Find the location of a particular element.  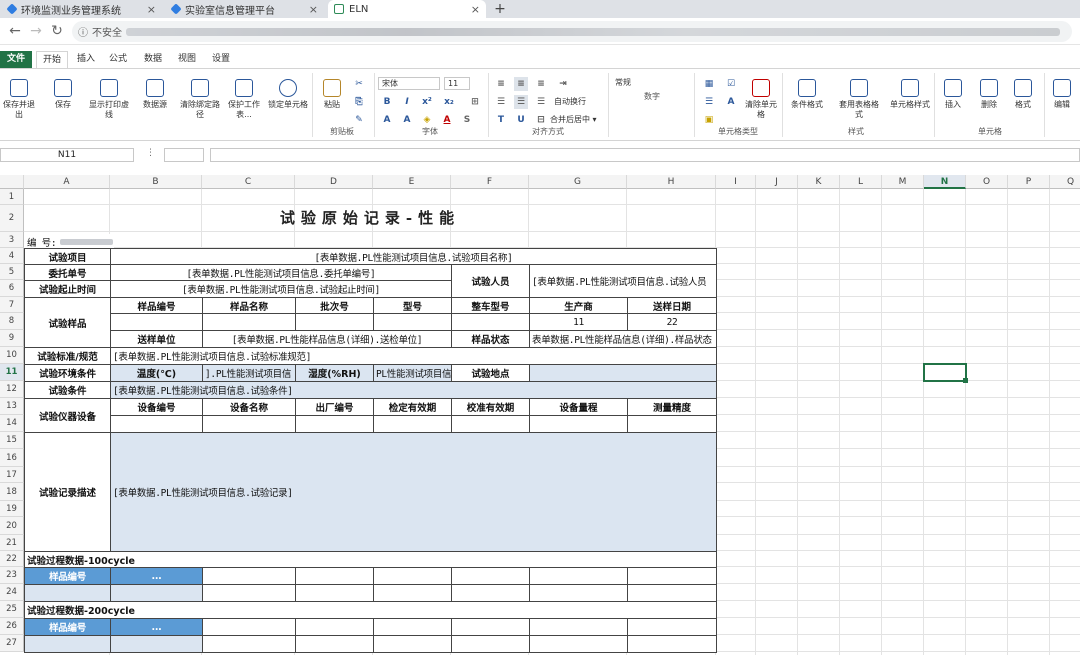

cell-entrust-label: 委托单号 is located at coordinates (67, 272).